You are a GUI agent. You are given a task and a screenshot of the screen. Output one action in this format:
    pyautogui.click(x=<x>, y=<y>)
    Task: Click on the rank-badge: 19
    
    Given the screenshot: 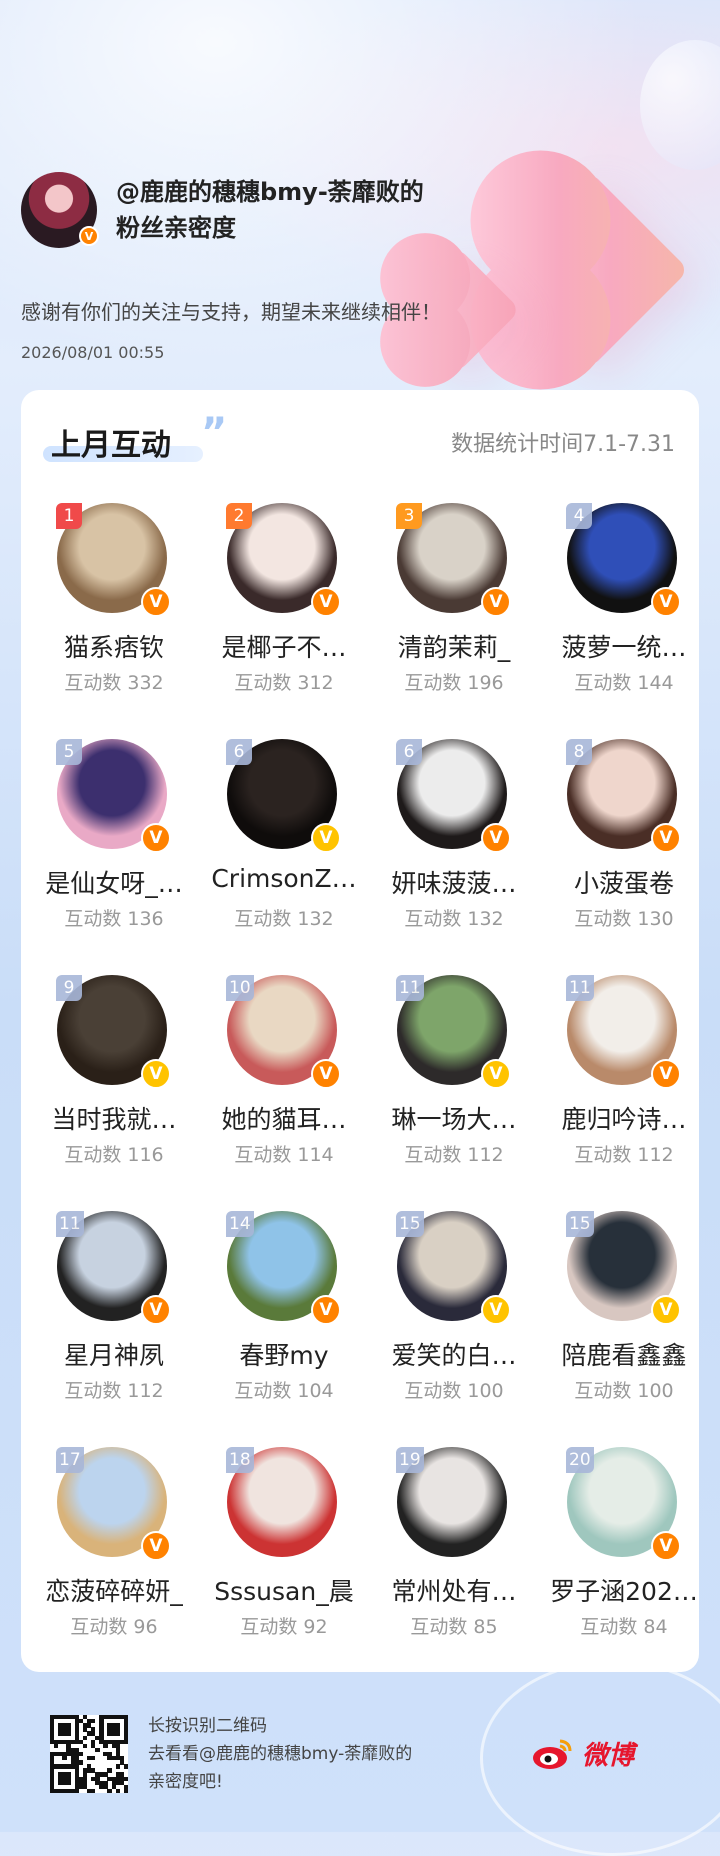 What is the action you would take?
    pyautogui.click(x=410, y=1460)
    